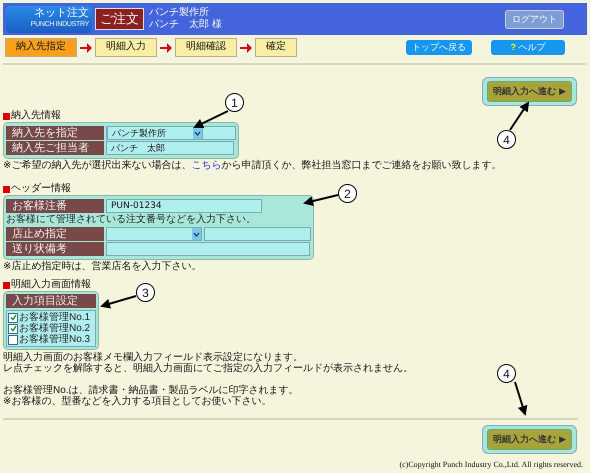 The image size is (590, 473). I want to click on checkbox-label: お客様管理No.2, so click(54, 328).